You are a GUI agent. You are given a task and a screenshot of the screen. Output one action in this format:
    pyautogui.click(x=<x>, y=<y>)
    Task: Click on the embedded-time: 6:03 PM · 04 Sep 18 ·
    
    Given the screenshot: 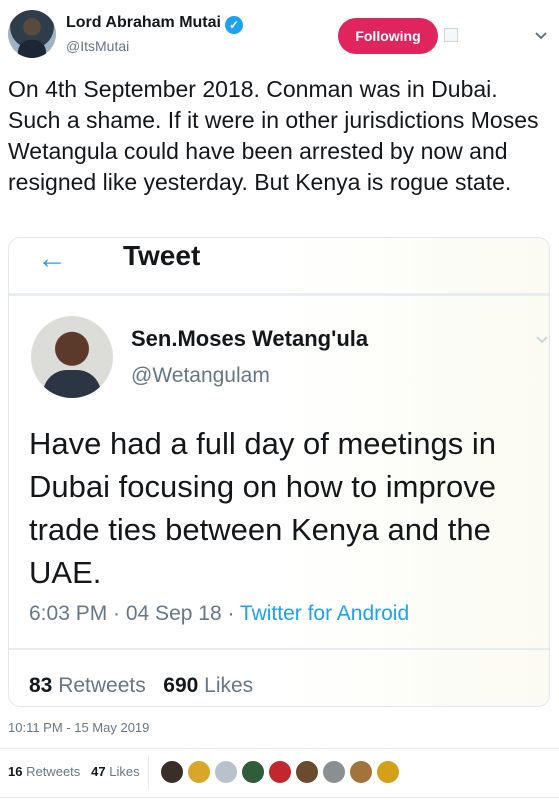 What is the action you would take?
    pyautogui.click(x=134, y=613)
    